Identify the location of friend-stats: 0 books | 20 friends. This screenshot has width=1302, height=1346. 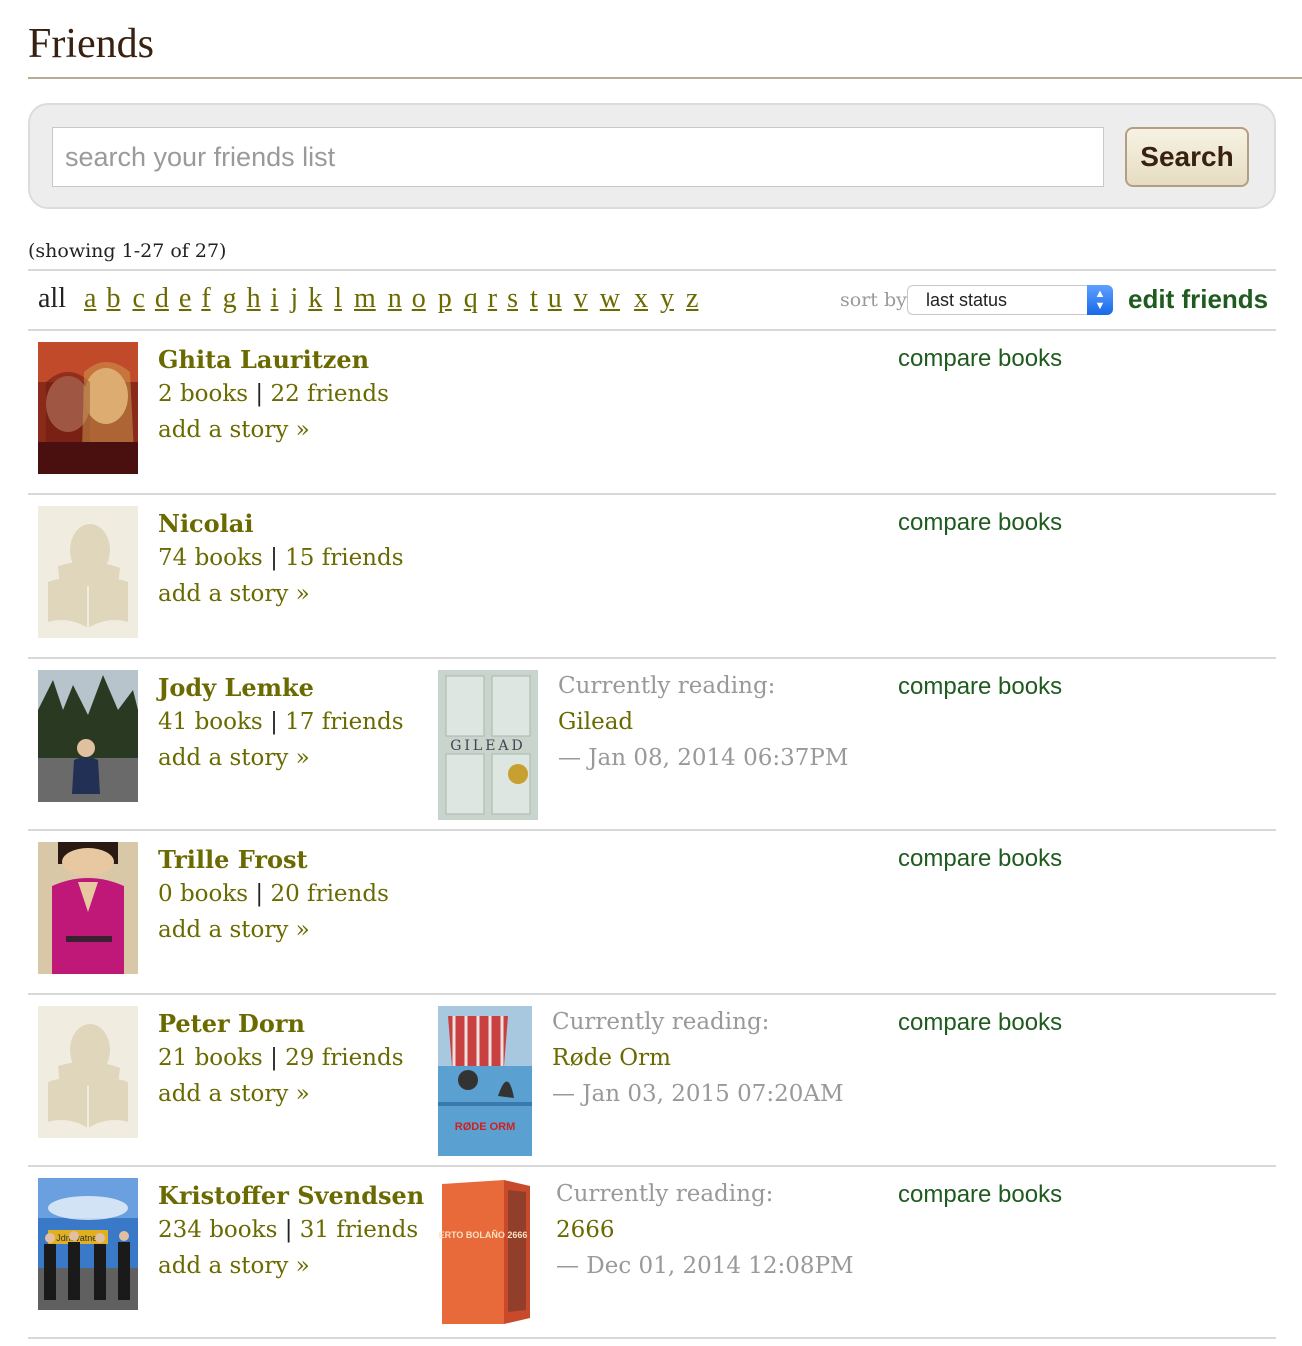
(273, 894).